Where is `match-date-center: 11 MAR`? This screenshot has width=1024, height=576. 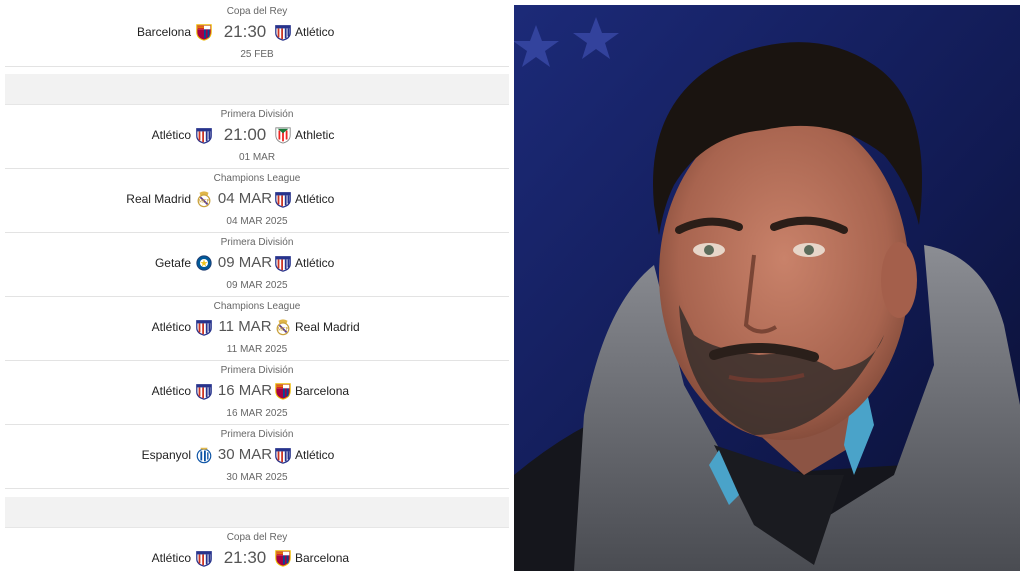
match-date-center: 11 MAR is located at coordinates (245, 326).